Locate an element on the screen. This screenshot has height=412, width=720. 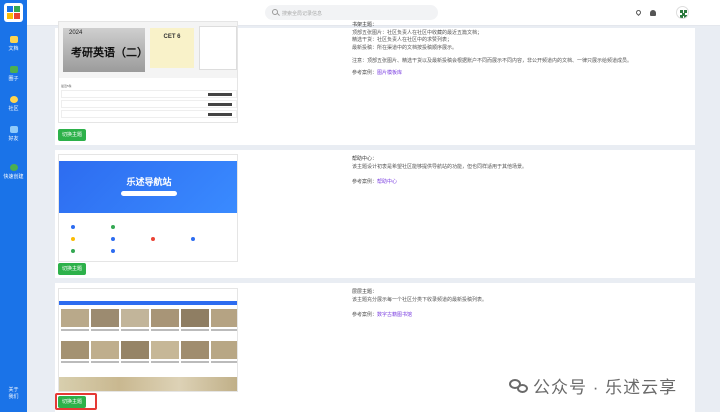
theme-preview-layer is located at coordinates (148, 340).